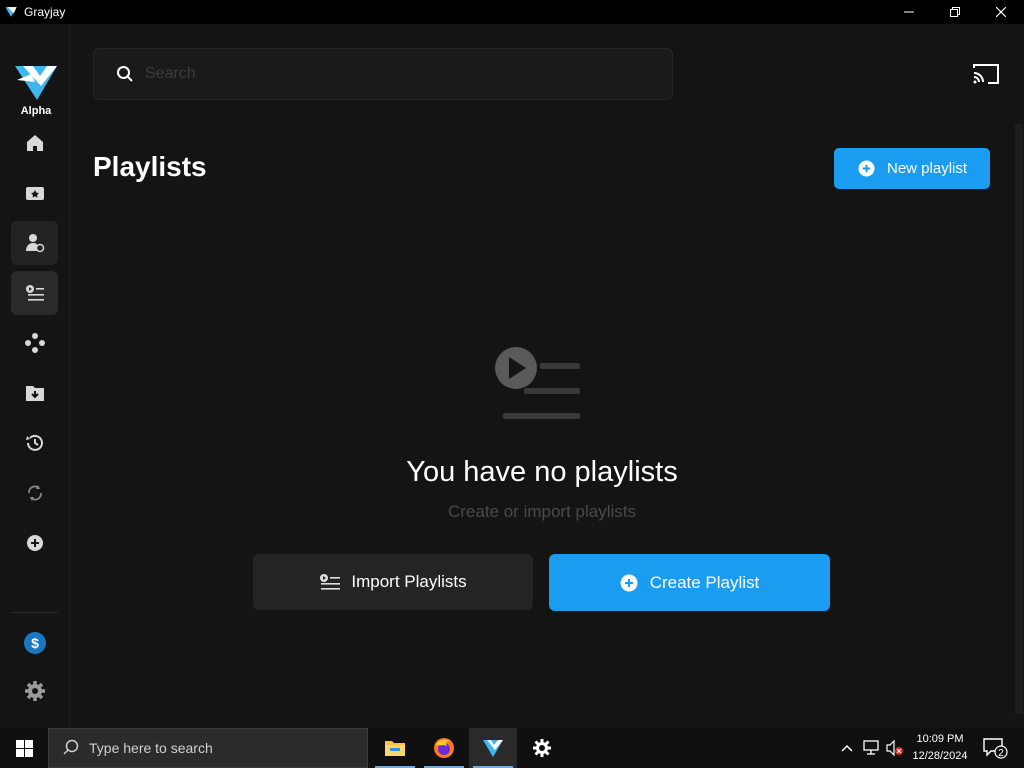 Image resolution: width=1024 pixels, height=768 pixels. I want to click on minimize-button, so click(909, 12).